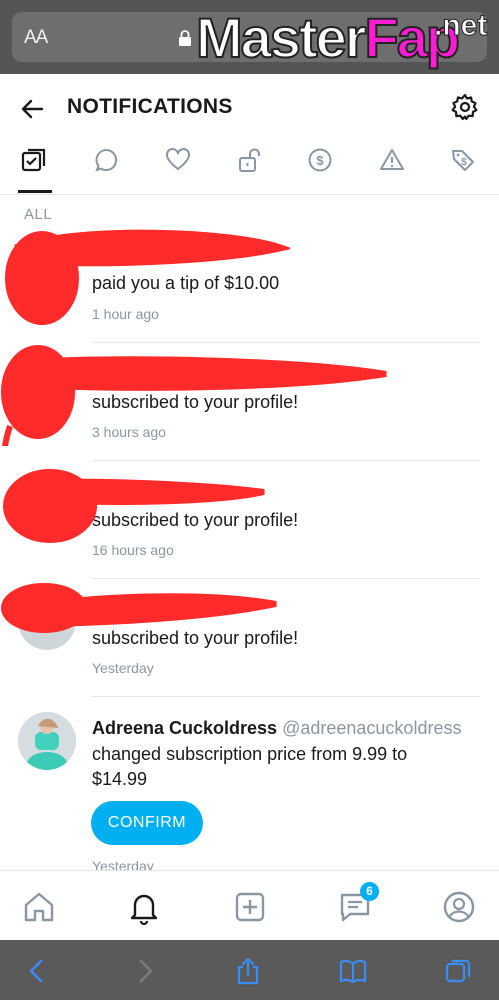 Image resolution: width=499 pixels, height=1000 pixels. I want to click on notification-filter-tabs: $ $, so click(249, 167).